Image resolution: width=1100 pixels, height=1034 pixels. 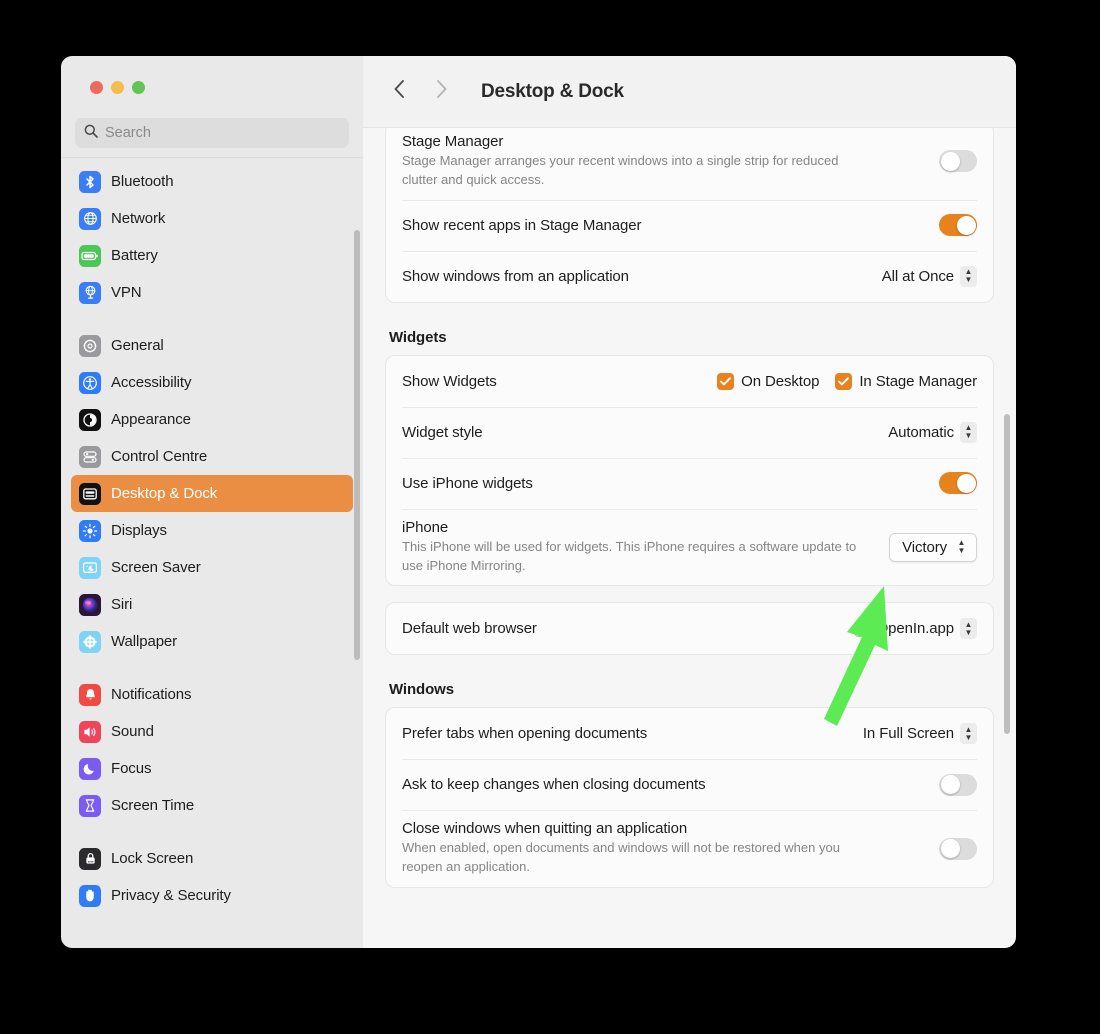 What do you see at coordinates (151, 382) in the screenshot?
I see `sidebar-item-label: Accessibility` at bounding box center [151, 382].